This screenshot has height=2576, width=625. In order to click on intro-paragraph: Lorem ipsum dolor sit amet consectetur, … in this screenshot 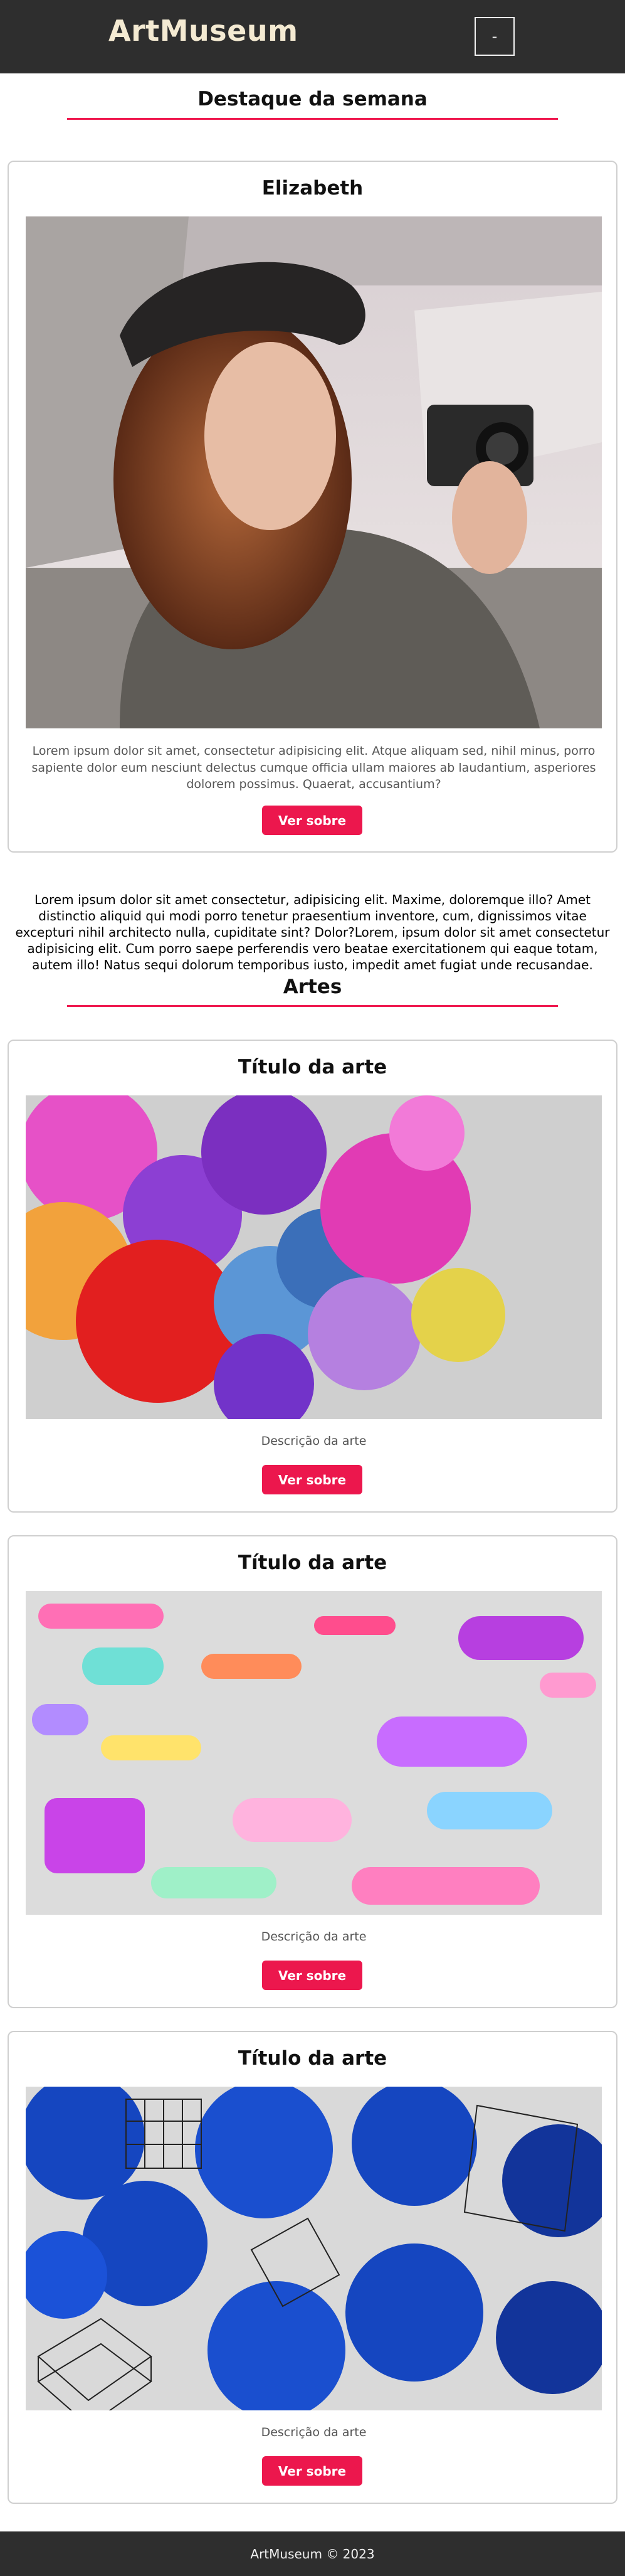, I will do `click(312, 932)`.